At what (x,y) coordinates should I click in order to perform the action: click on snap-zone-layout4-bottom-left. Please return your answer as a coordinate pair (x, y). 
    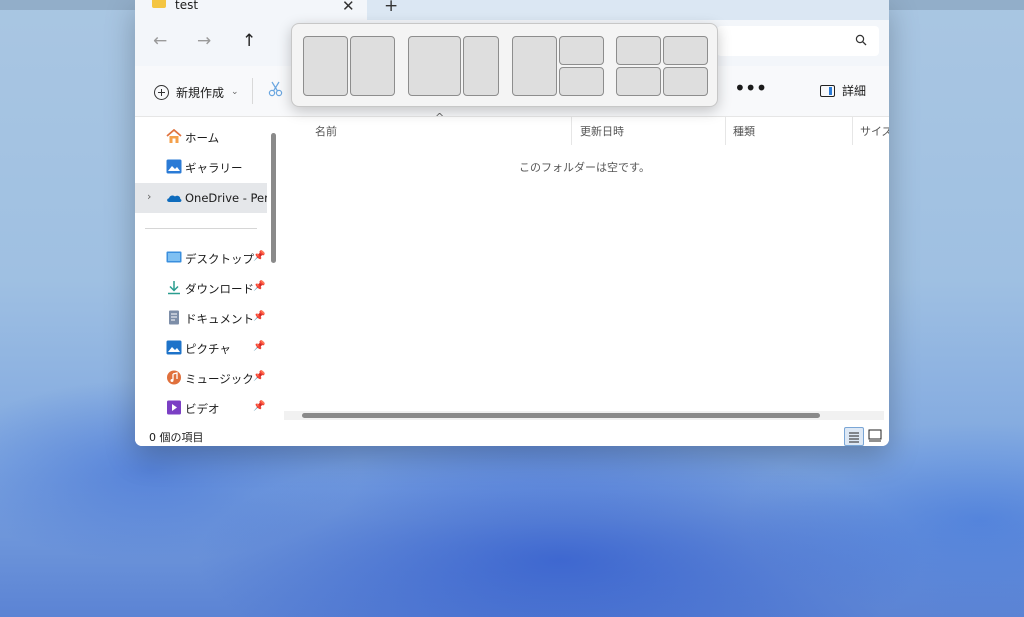
    Looking at the image, I should click on (638, 81).